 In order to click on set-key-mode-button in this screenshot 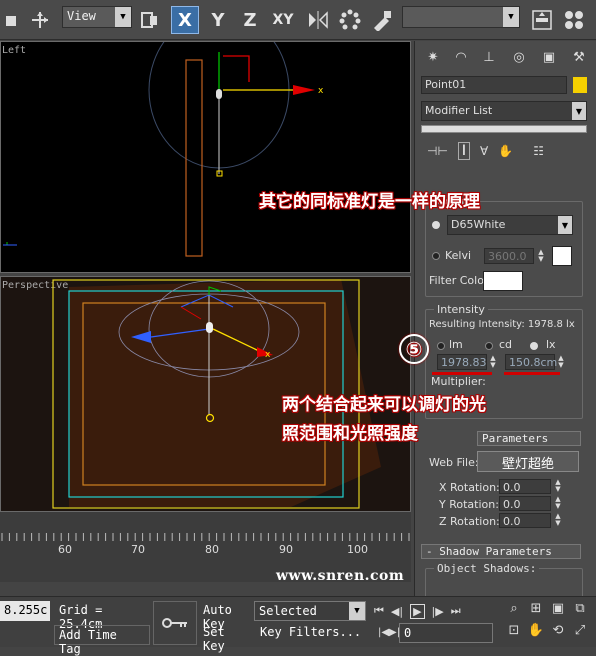, I will do `click(175, 623)`.